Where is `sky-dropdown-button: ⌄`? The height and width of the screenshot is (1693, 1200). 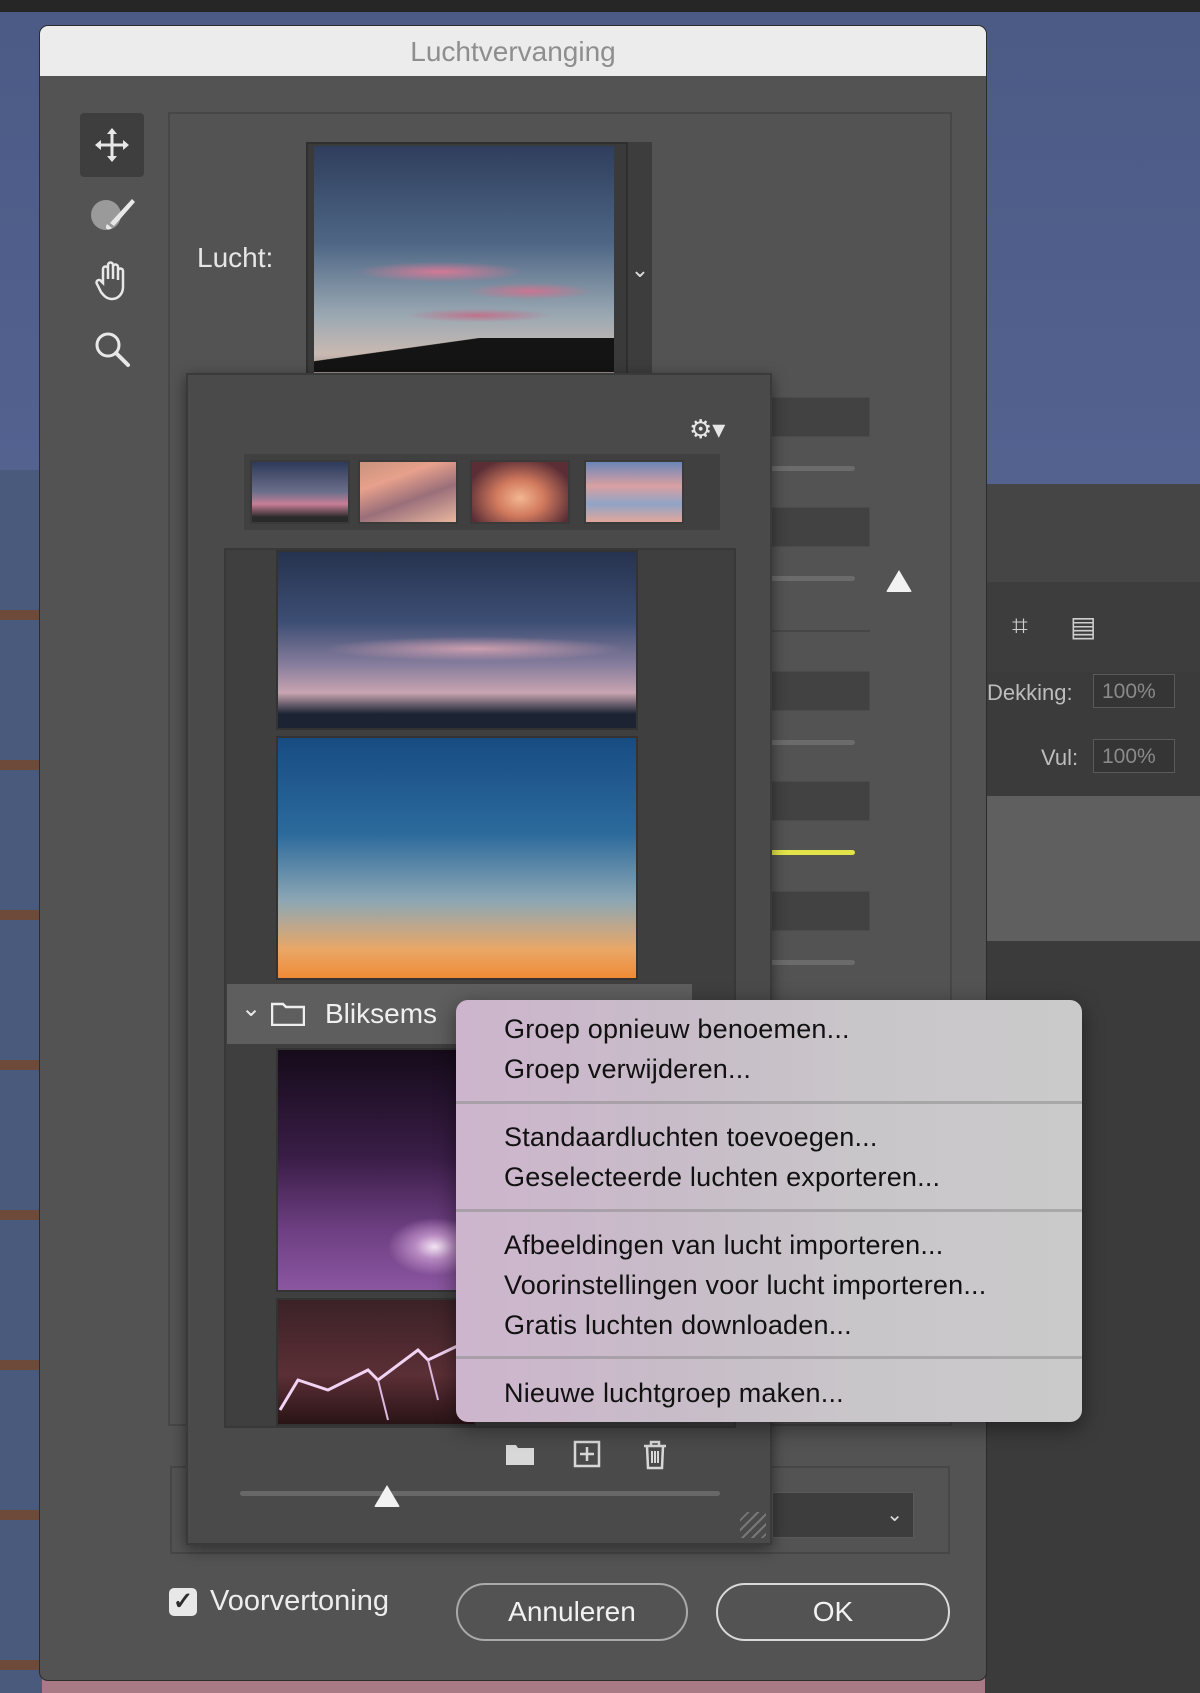 sky-dropdown-button: ⌄ is located at coordinates (640, 270).